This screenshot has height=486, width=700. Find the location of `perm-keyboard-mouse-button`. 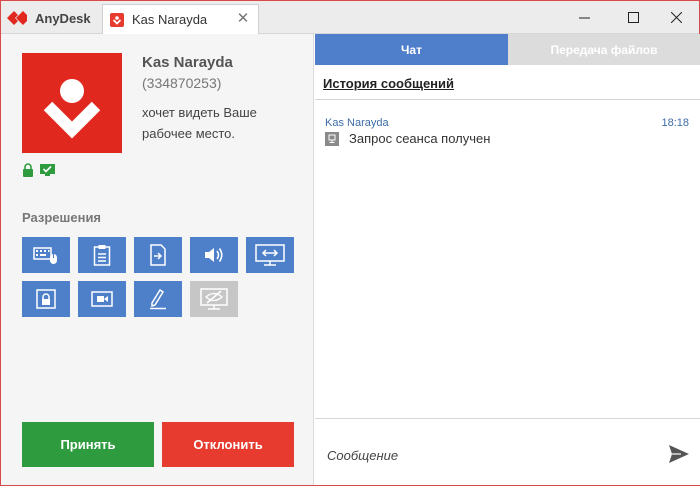

perm-keyboard-mouse-button is located at coordinates (46, 255).